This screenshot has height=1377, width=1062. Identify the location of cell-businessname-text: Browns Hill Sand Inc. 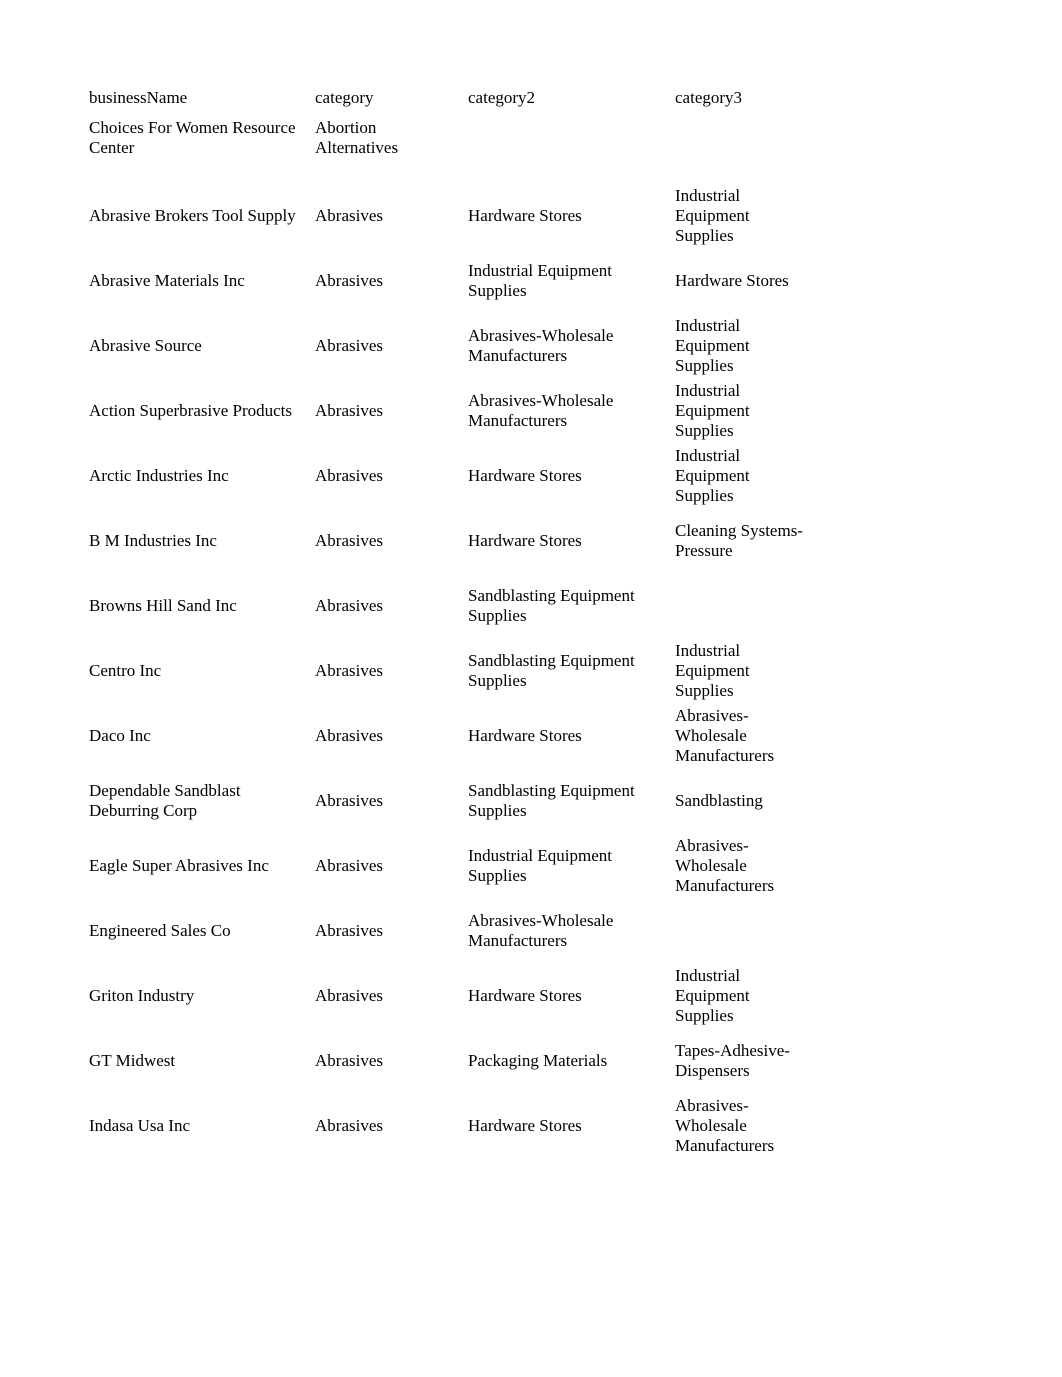
(163, 605).